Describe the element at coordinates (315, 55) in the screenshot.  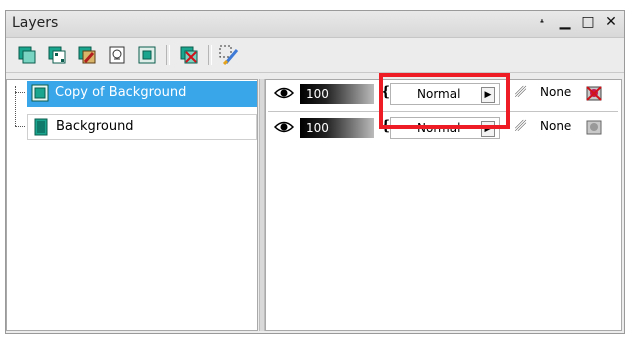
I see `layers-toolbar` at that location.